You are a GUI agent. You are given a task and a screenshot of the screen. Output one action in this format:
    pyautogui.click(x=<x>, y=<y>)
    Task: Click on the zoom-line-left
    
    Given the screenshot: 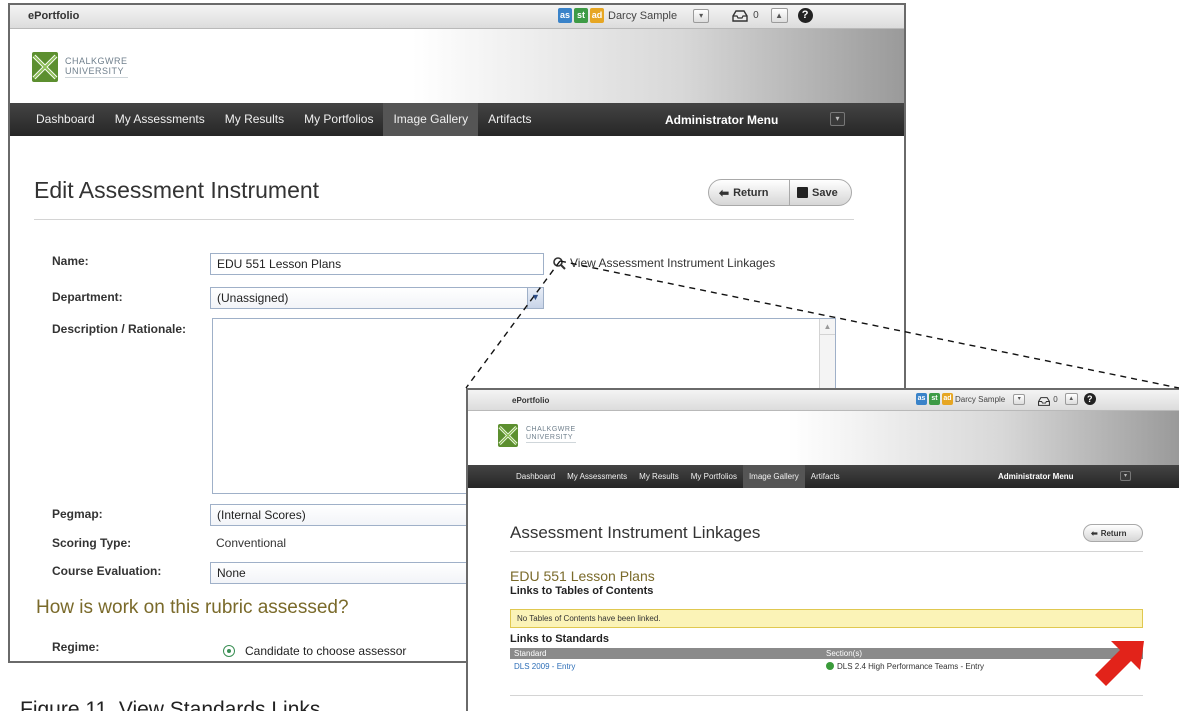 What is the action you would take?
    pyautogui.click(x=513, y=324)
    